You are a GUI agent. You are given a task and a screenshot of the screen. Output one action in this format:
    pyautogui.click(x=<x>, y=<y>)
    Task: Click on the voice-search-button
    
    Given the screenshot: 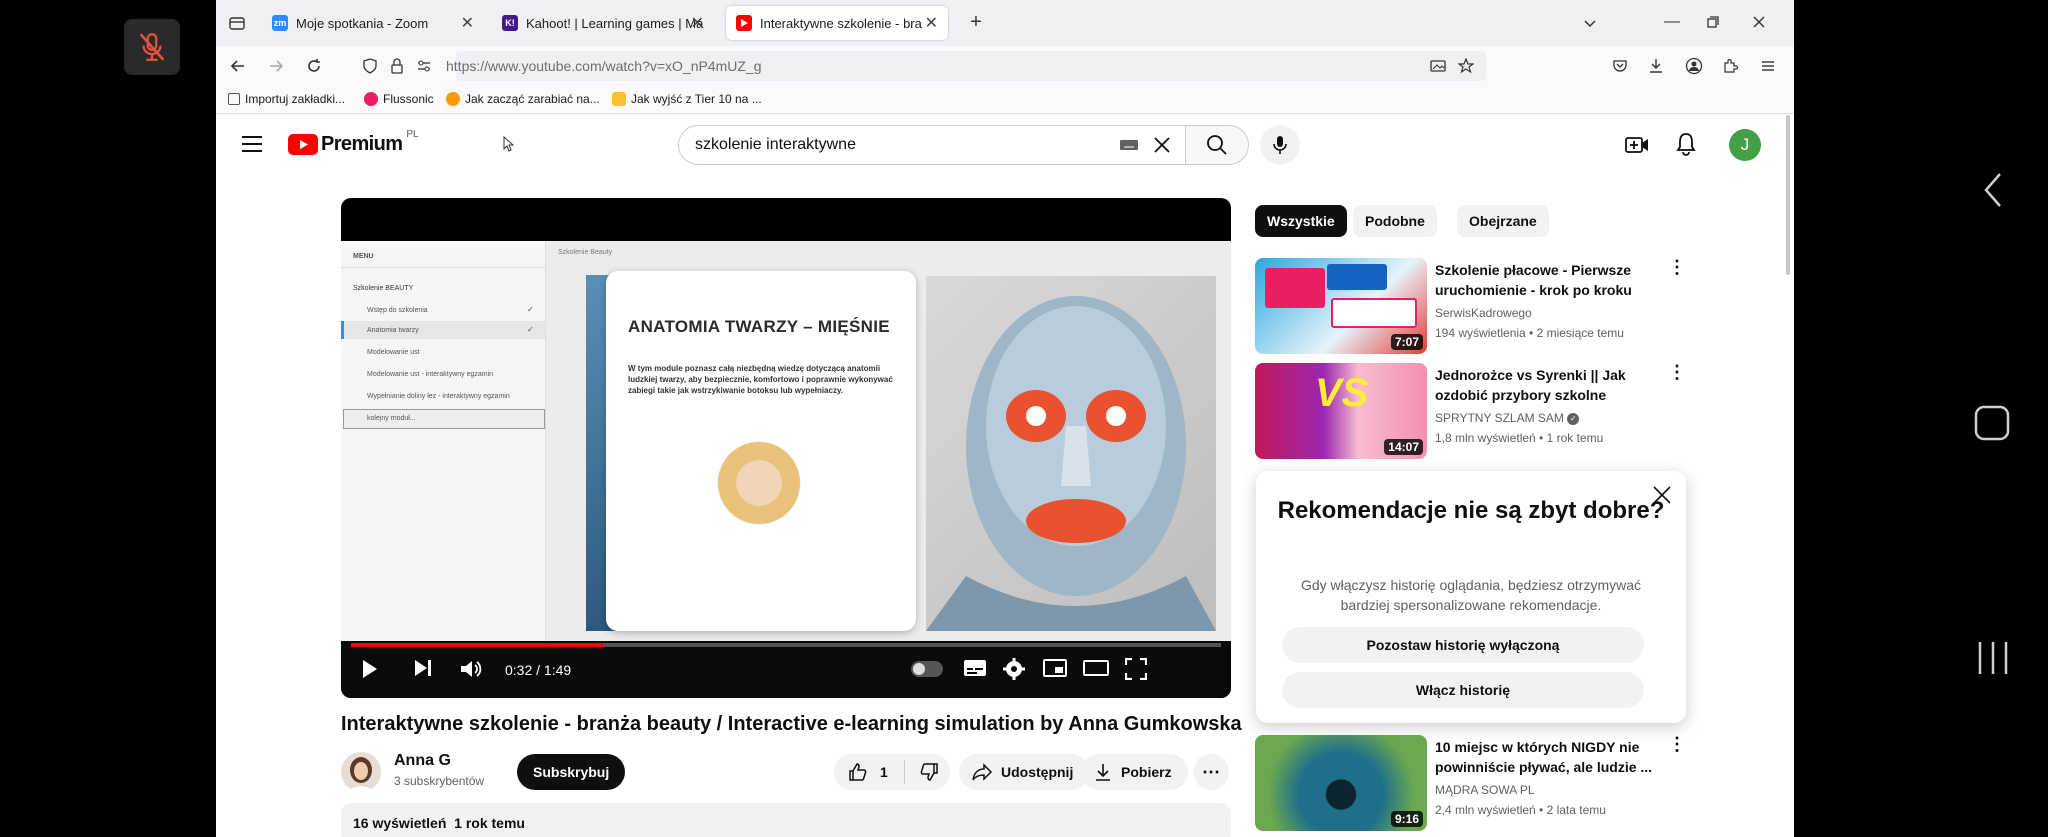 What is the action you would take?
    pyautogui.click(x=1280, y=145)
    